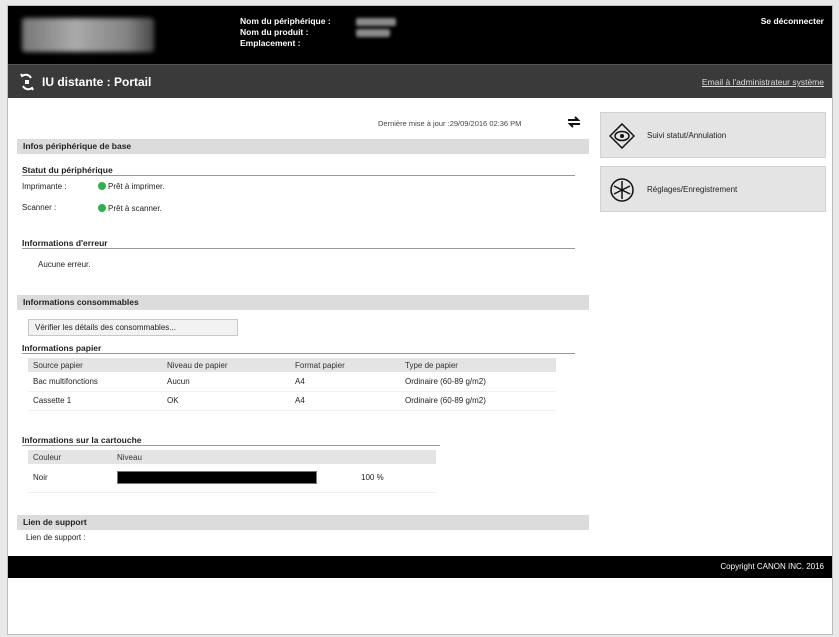 Image resolution: width=839 pixels, height=637 pixels. What do you see at coordinates (217, 478) in the screenshot?
I see `toner-level-bar` at bounding box center [217, 478].